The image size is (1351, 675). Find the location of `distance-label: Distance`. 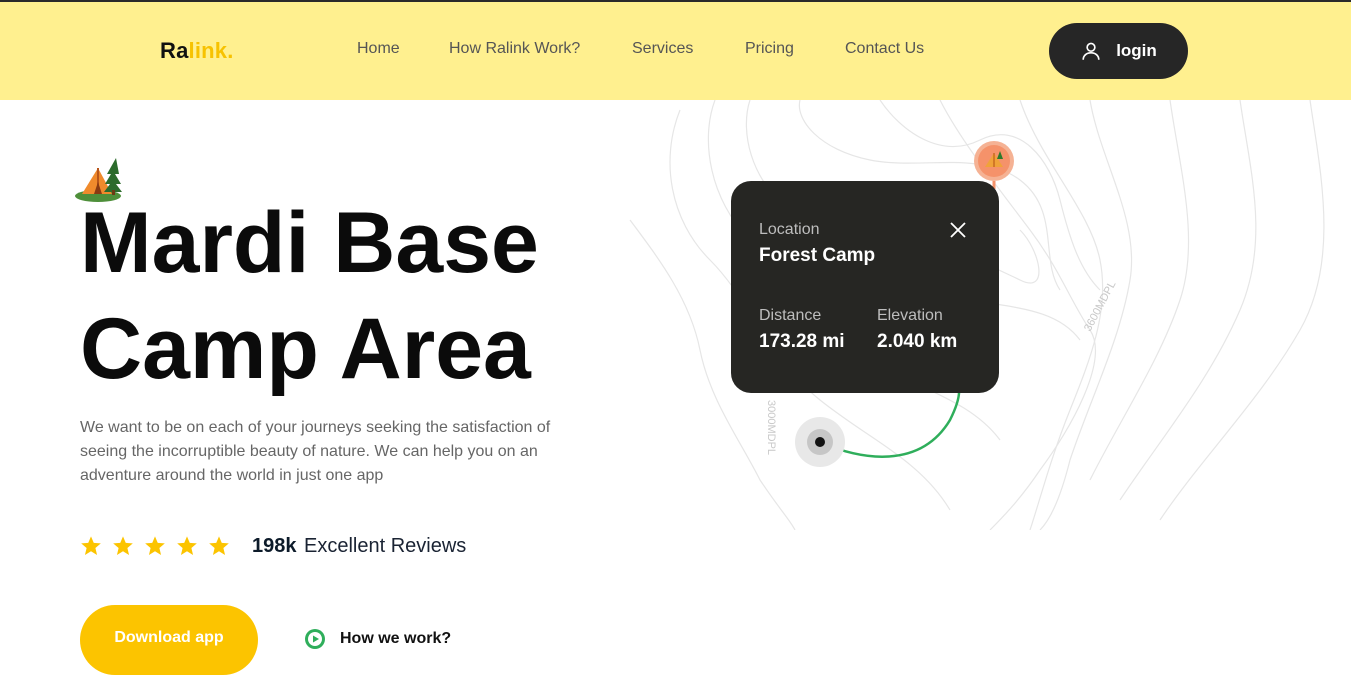

distance-label: Distance is located at coordinates (790, 315).